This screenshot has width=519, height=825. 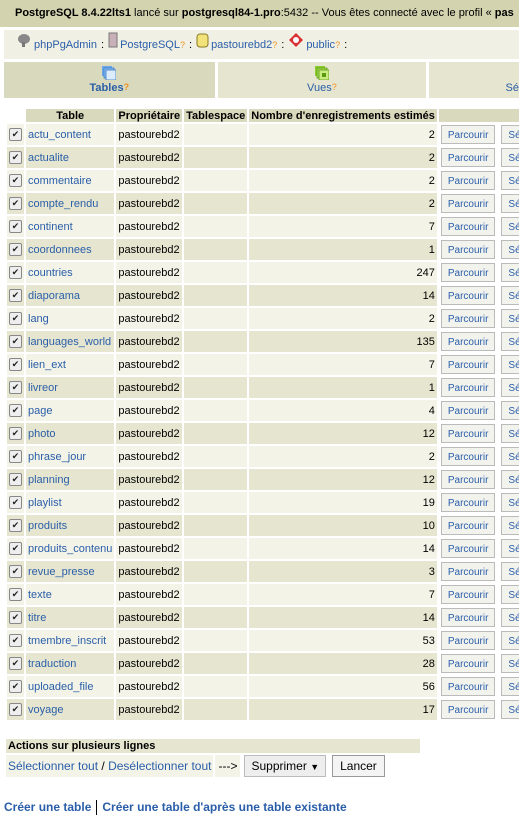 What do you see at coordinates (47, 807) in the screenshot?
I see `create-table-link: Créer une table` at bounding box center [47, 807].